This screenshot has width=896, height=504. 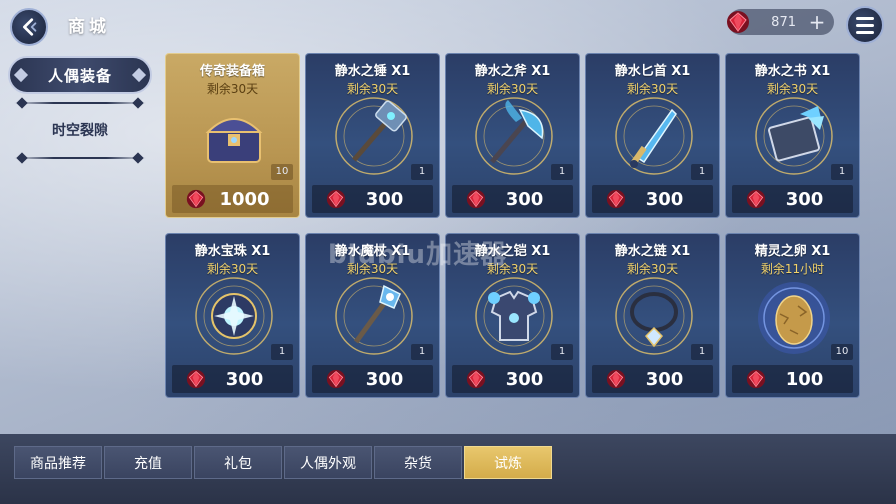 I want to click on shop-item-card: 精灵之卵 X1 剩余11小时 10 100, so click(x=792, y=315).